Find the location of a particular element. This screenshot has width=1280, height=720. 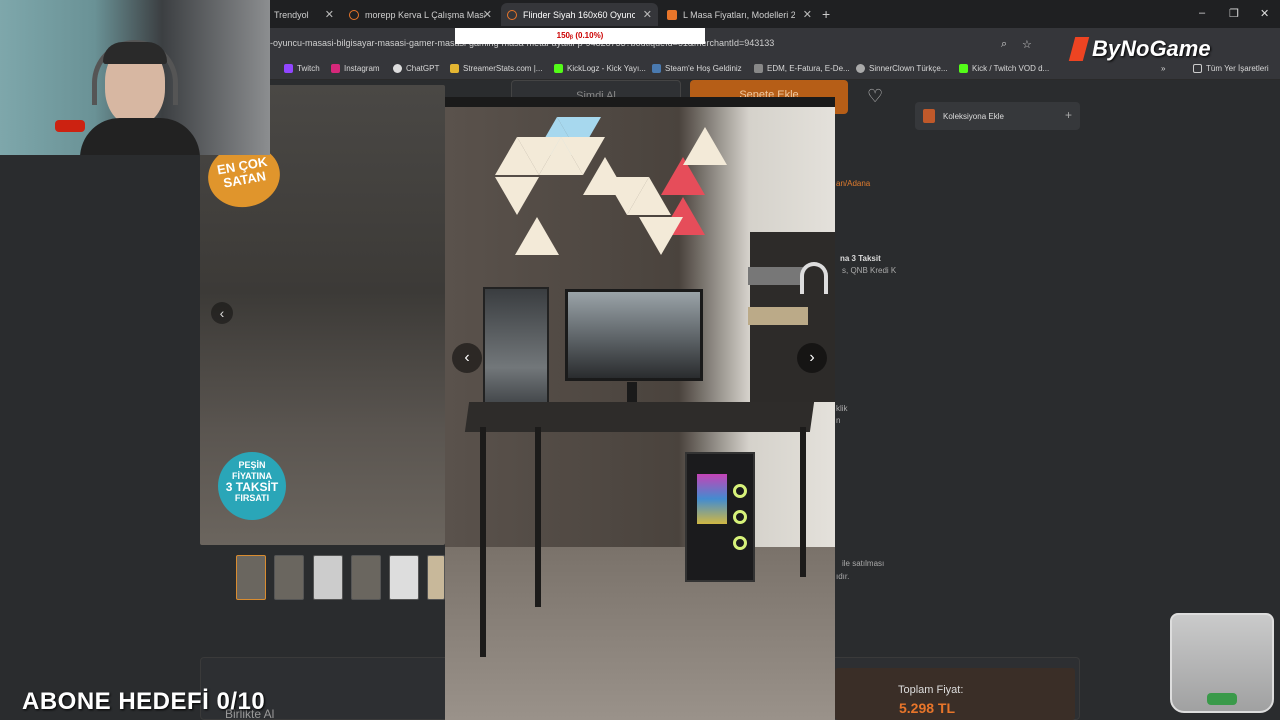

tab-l-masa: L Masa Fiyatları, Modelleri 227 ✕ is located at coordinates (739, 14).